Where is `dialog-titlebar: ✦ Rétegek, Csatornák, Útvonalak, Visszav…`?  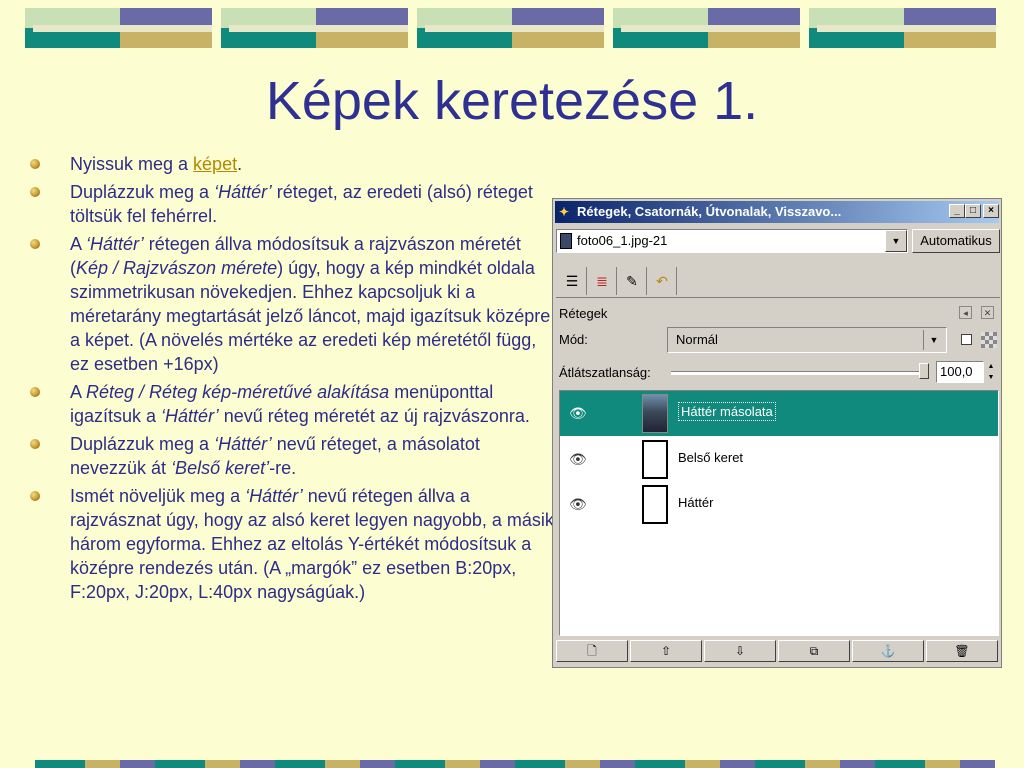
dialog-titlebar: ✦ Rétegek, Csatornák, Útvonalak, Visszav… is located at coordinates (777, 212).